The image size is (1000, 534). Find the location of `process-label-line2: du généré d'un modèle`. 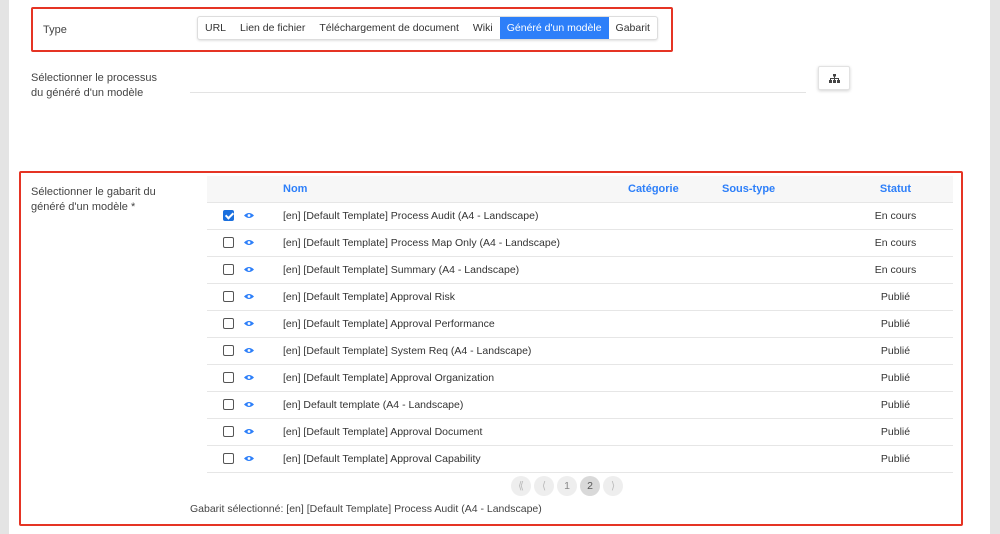

process-label-line2: du généré d'un modèle is located at coordinates (87, 93).